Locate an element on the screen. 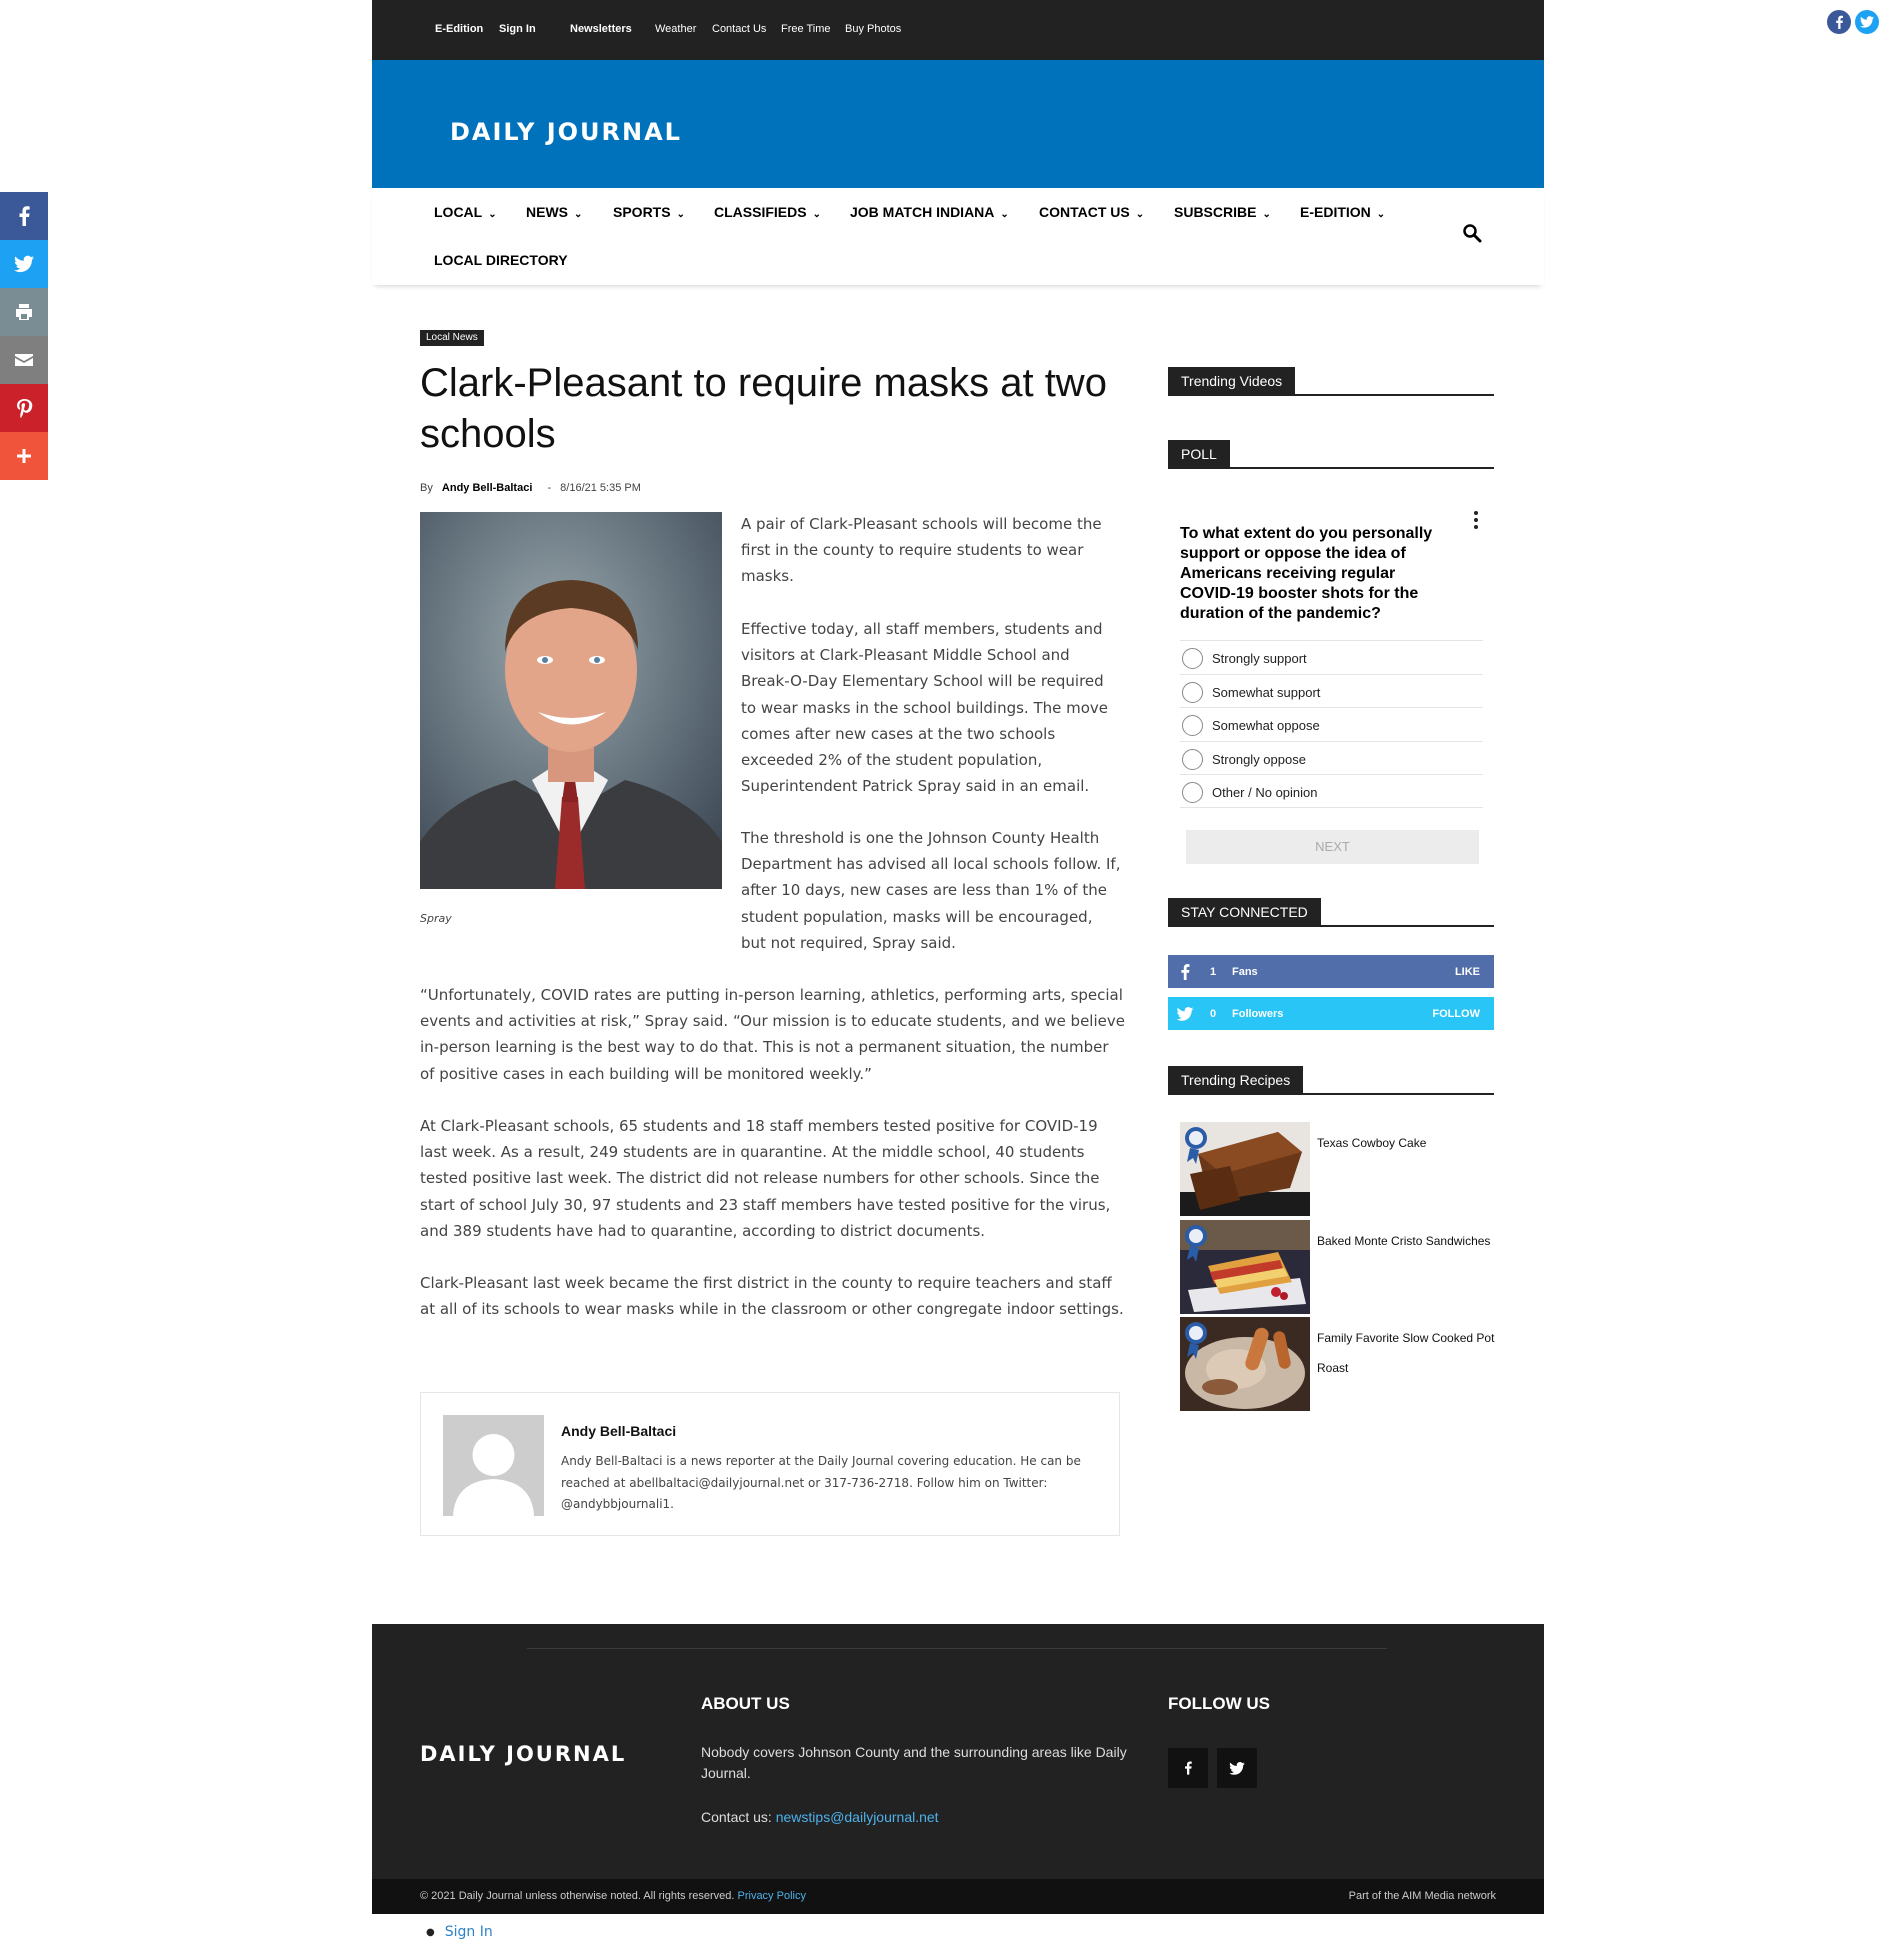  nav-item-local-directory: LOCAL DIRECTORY is located at coordinates (501, 260).